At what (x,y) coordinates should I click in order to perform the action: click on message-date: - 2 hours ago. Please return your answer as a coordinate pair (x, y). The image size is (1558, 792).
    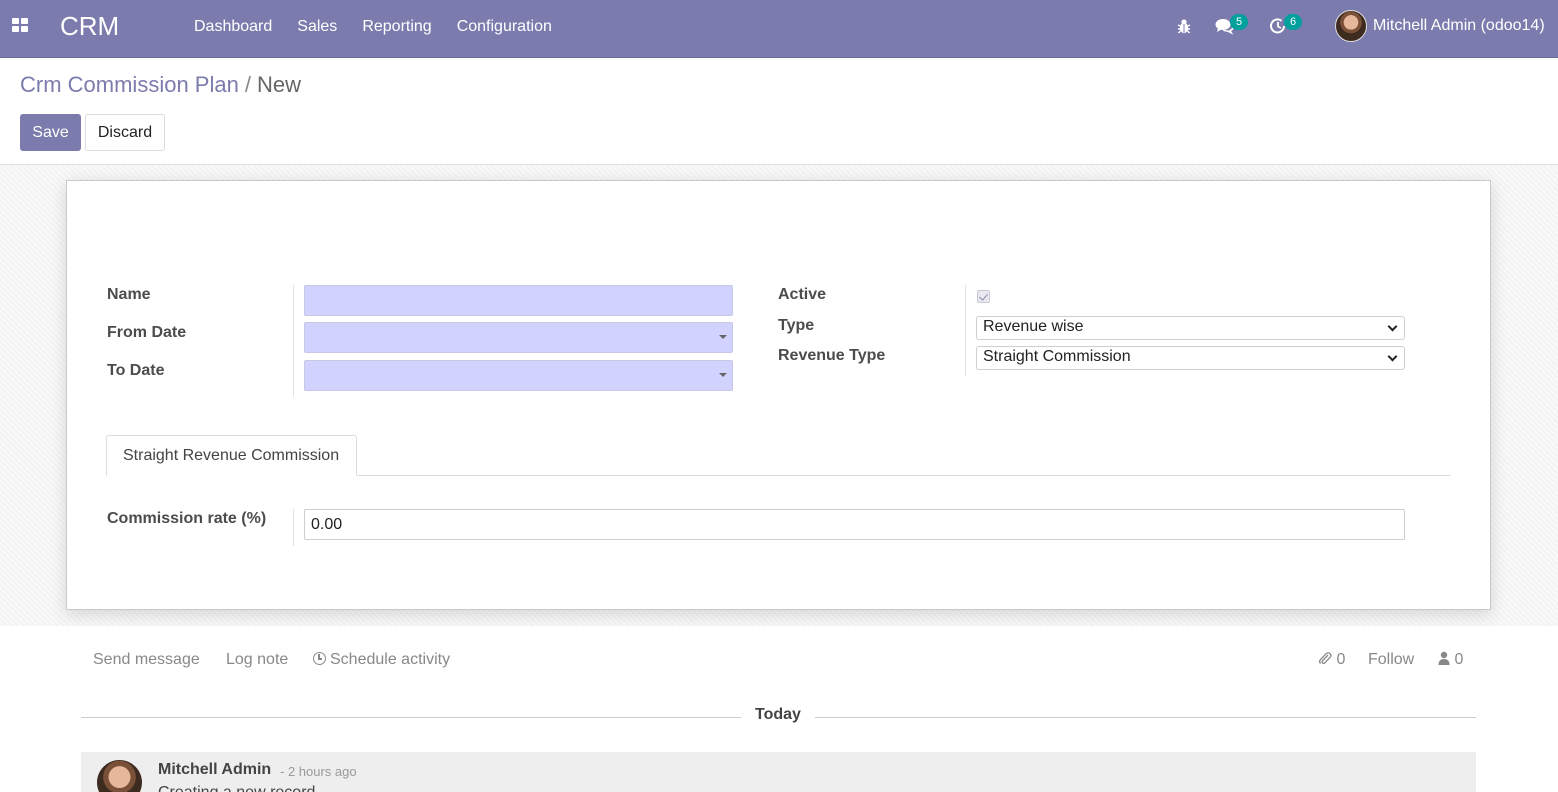
    Looking at the image, I should click on (318, 771).